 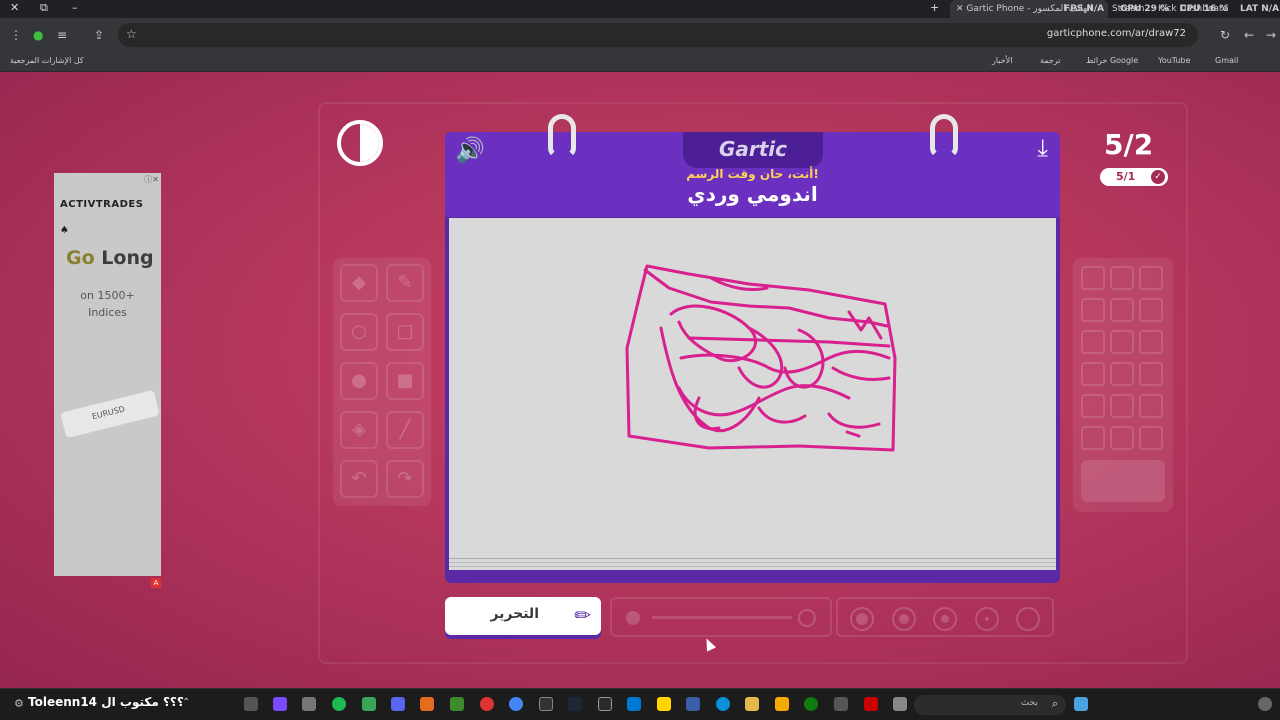 What do you see at coordinates (16, 35) in the screenshot?
I see `menu-dots-icon: ⋮` at bounding box center [16, 35].